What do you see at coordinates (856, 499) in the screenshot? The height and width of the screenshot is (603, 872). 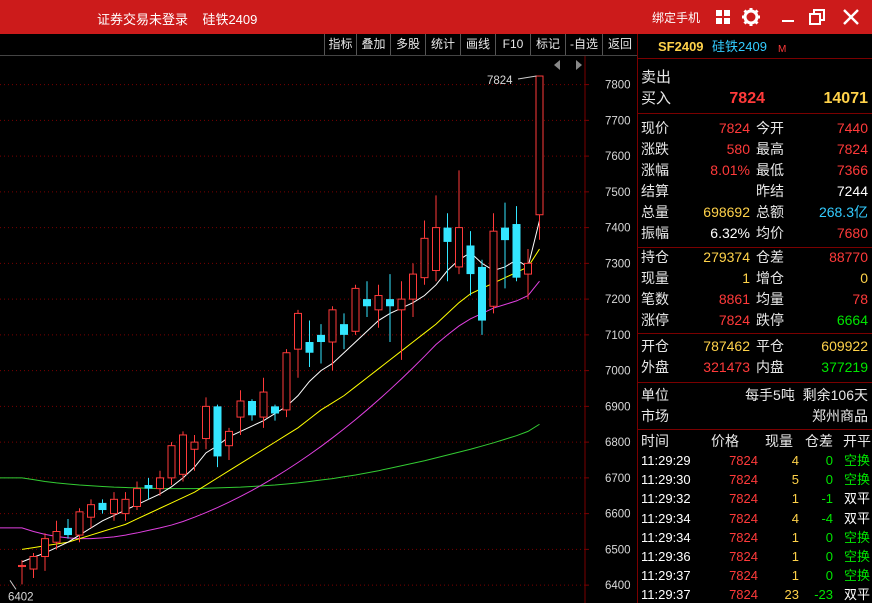 I see `tick-type: 双平` at bounding box center [856, 499].